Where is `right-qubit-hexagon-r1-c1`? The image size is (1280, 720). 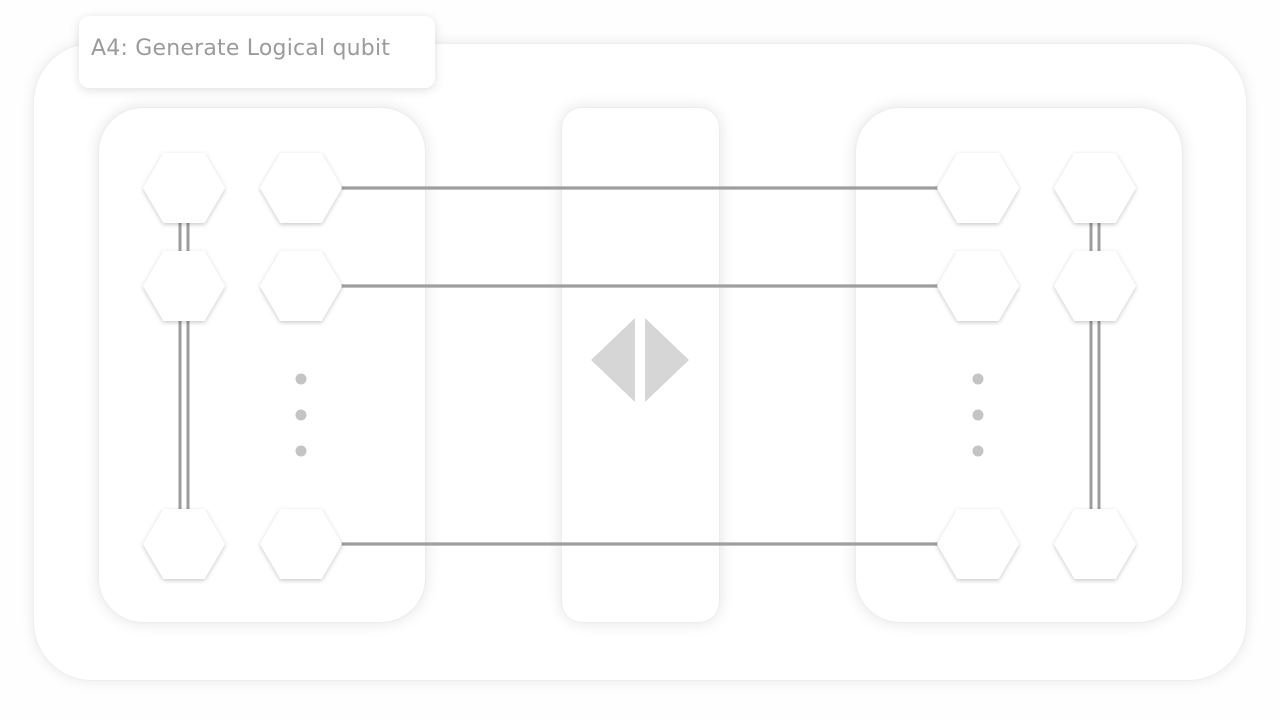
right-qubit-hexagon-r1-c1 is located at coordinates (978, 188).